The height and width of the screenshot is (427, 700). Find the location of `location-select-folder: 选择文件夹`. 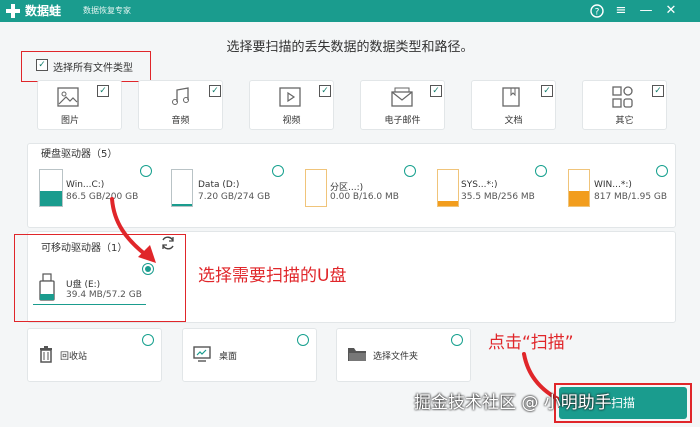

location-select-folder: 选择文件夹 is located at coordinates (403, 355).